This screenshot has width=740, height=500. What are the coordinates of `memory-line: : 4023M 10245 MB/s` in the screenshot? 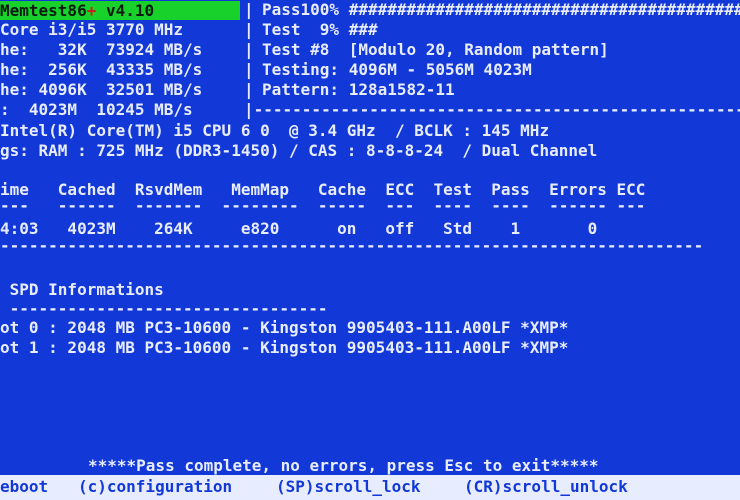 It's located at (96, 109).